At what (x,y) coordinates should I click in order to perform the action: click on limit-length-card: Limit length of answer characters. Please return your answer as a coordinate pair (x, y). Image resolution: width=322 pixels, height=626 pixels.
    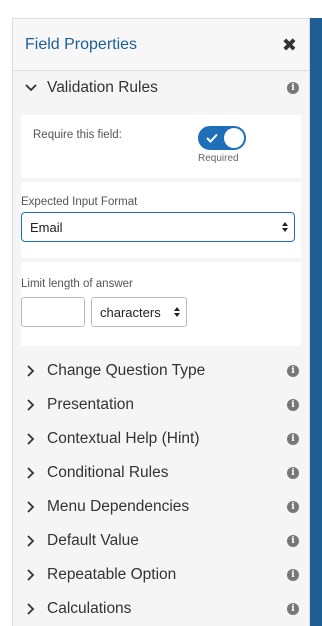
    Looking at the image, I should click on (161, 304).